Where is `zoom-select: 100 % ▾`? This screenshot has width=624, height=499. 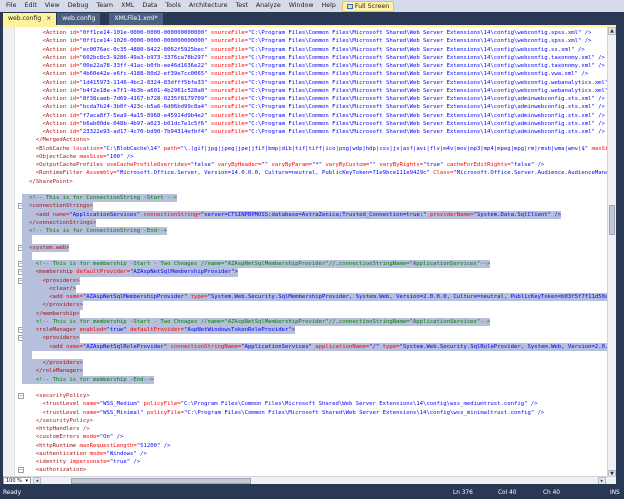 zoom-select: 100 % ▾ is located at coordinates (17, 480).